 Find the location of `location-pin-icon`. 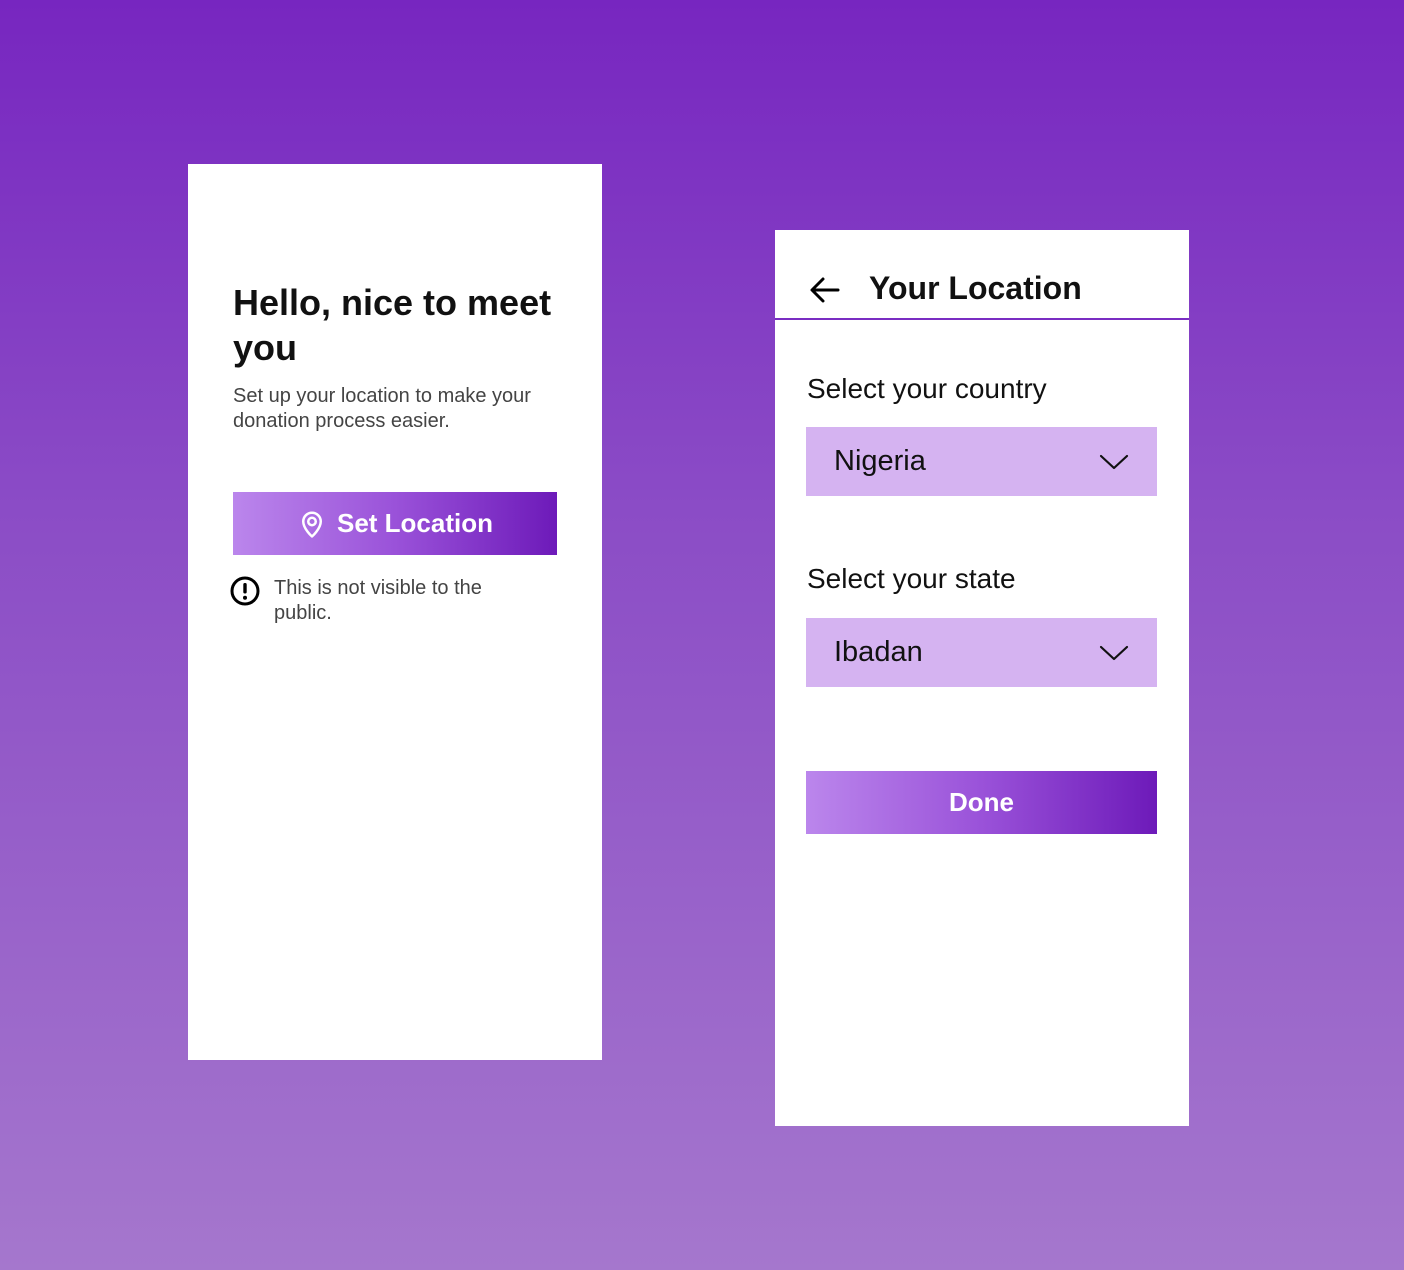

location-pin-icon is located at coordinates (312, 524).